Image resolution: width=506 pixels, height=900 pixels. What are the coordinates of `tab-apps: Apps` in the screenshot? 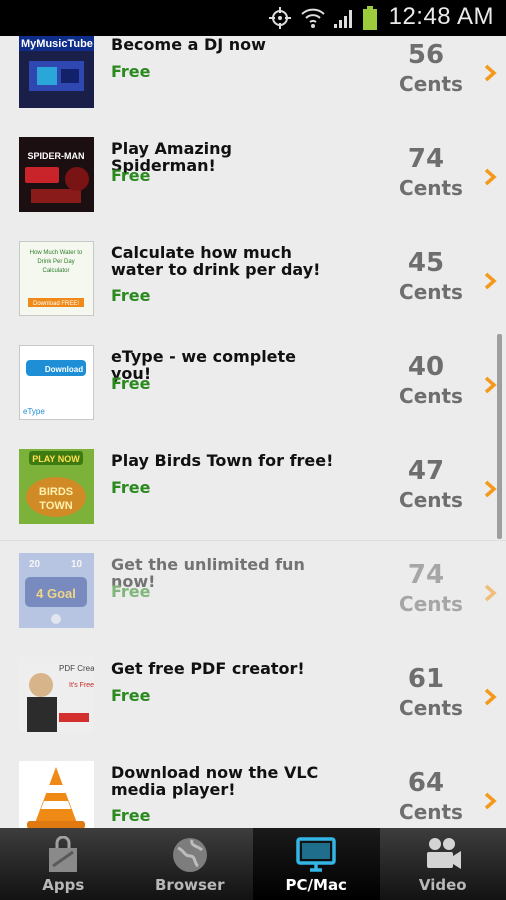 It's located at (63, 864).